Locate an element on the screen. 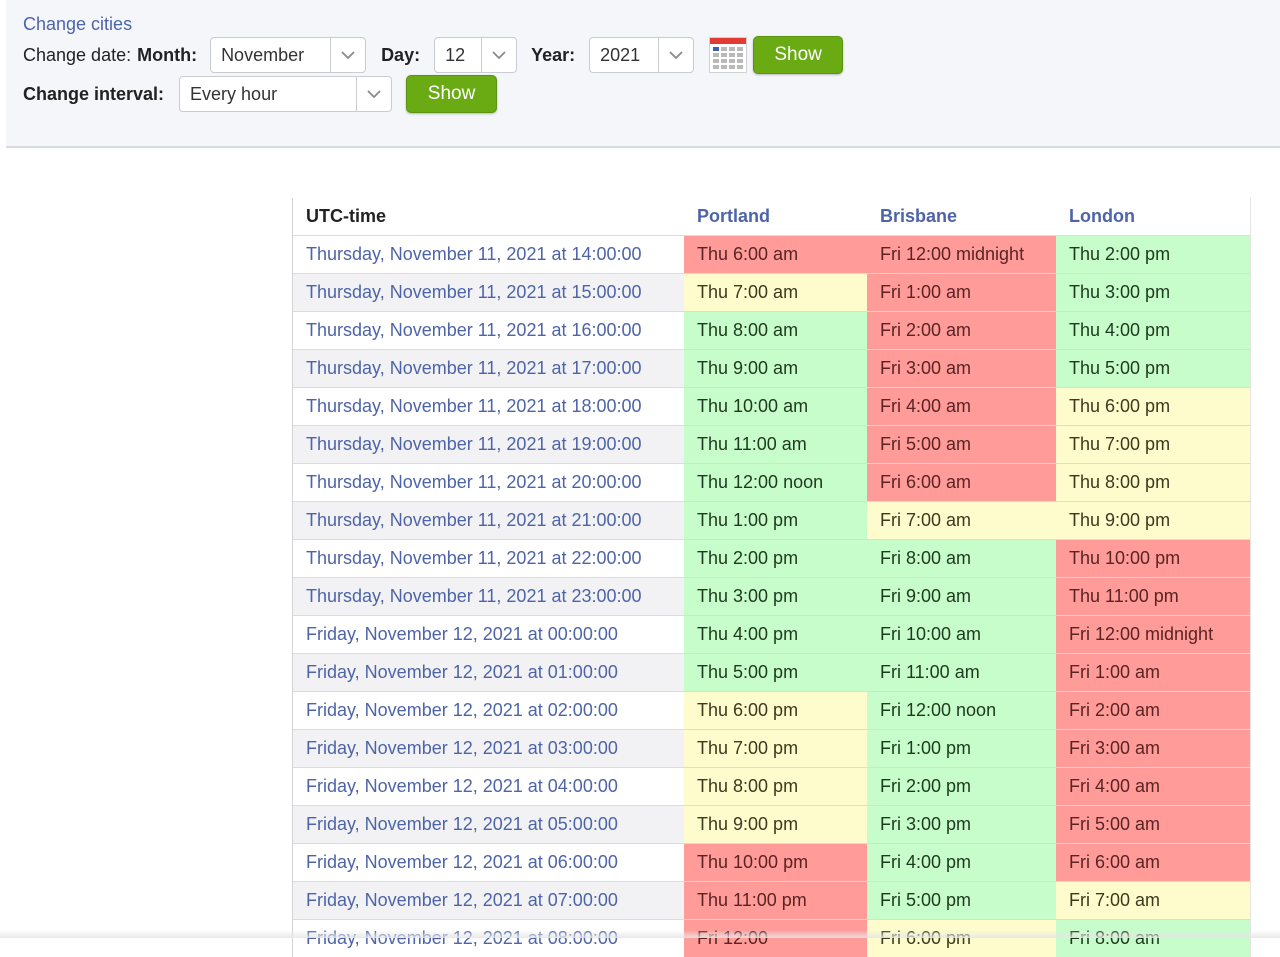 The width and height of the screenshot is (1280, 957). change-cities-link: Change cities is located at coordinates (77, 24).